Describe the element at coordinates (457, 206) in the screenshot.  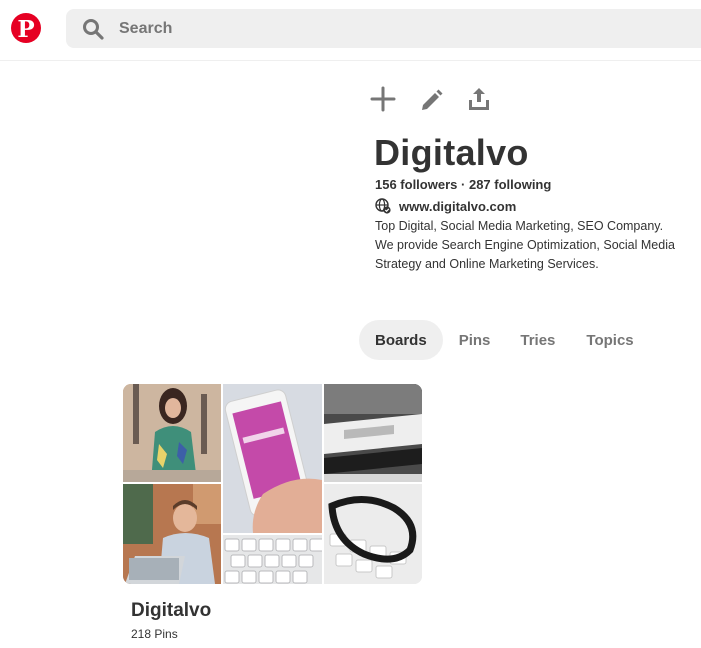
I see `website-link: www.digitalvo.com` at that location.